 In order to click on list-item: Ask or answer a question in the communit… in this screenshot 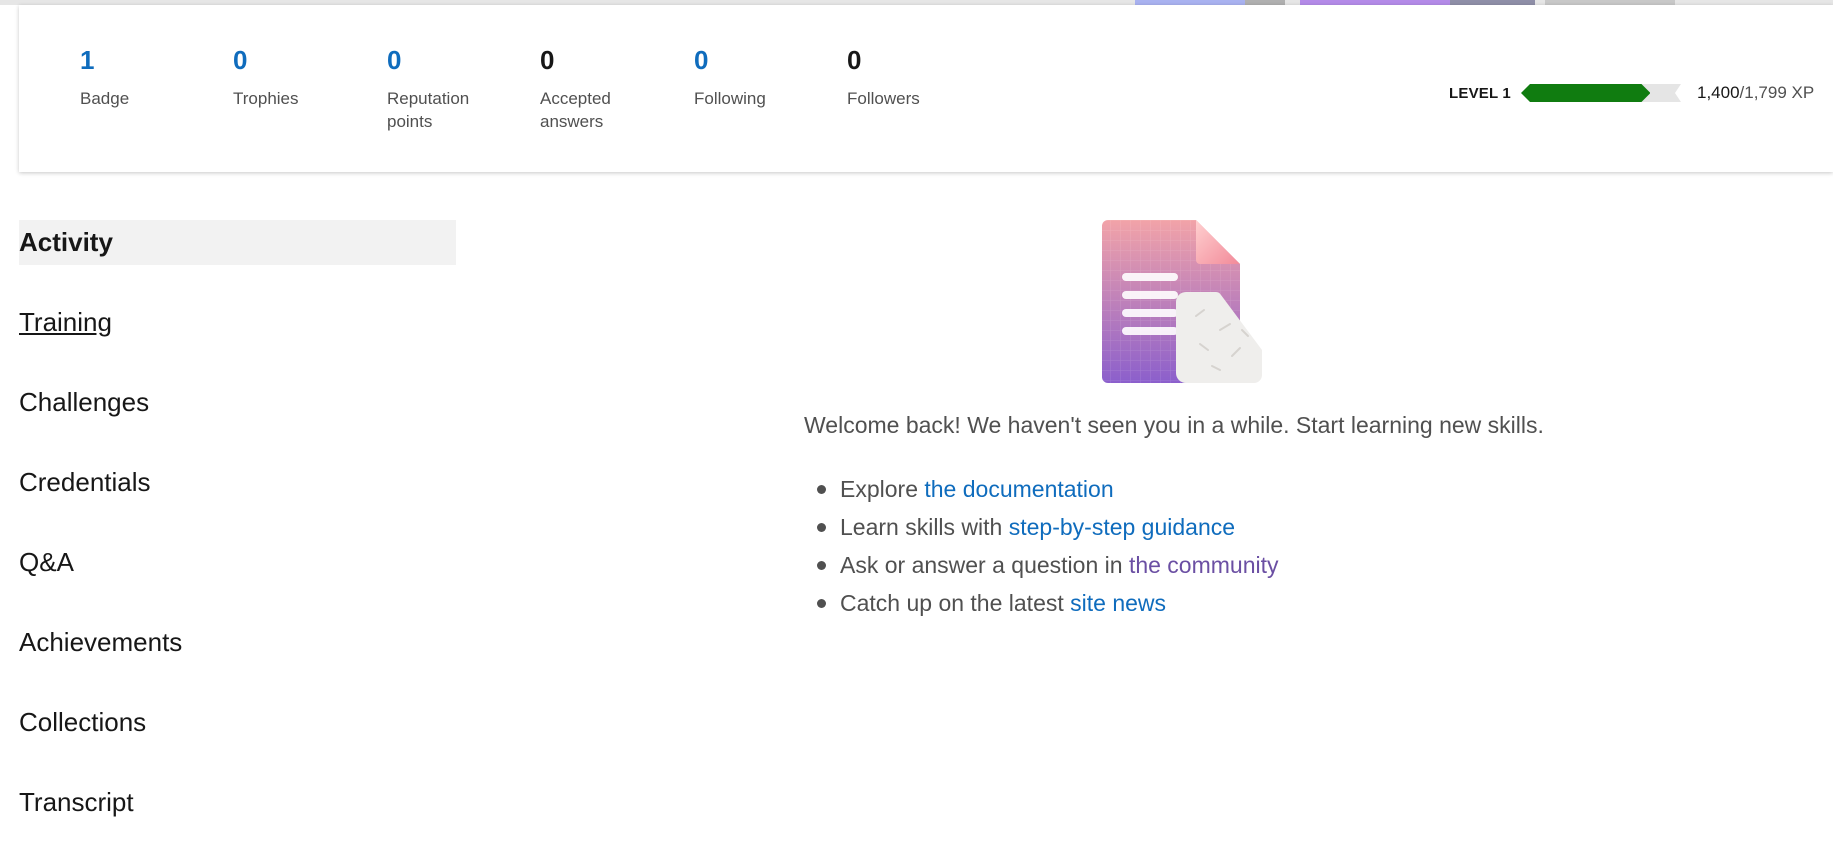, I will do `click(1048, 568)`.